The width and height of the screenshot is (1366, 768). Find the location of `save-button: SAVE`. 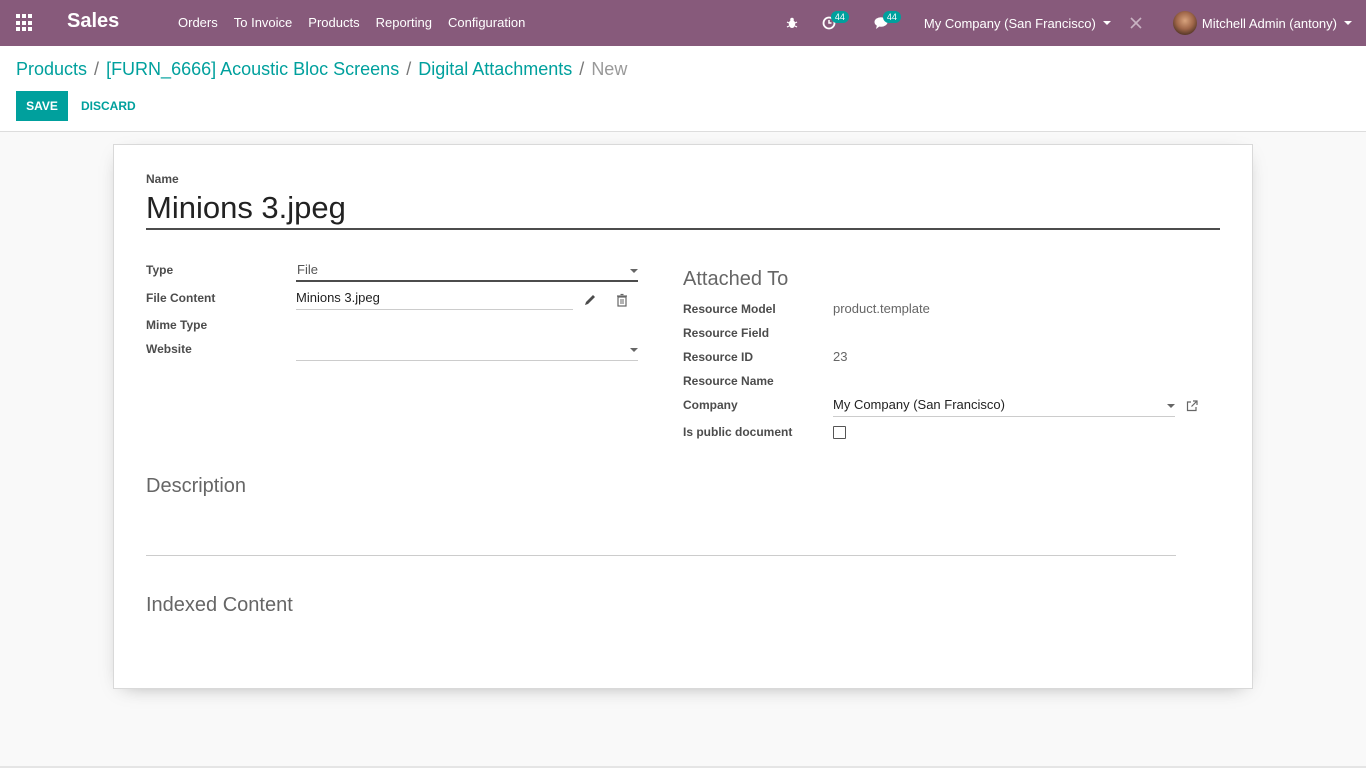

save-button: SAVE is located at coordinates (42, 106).